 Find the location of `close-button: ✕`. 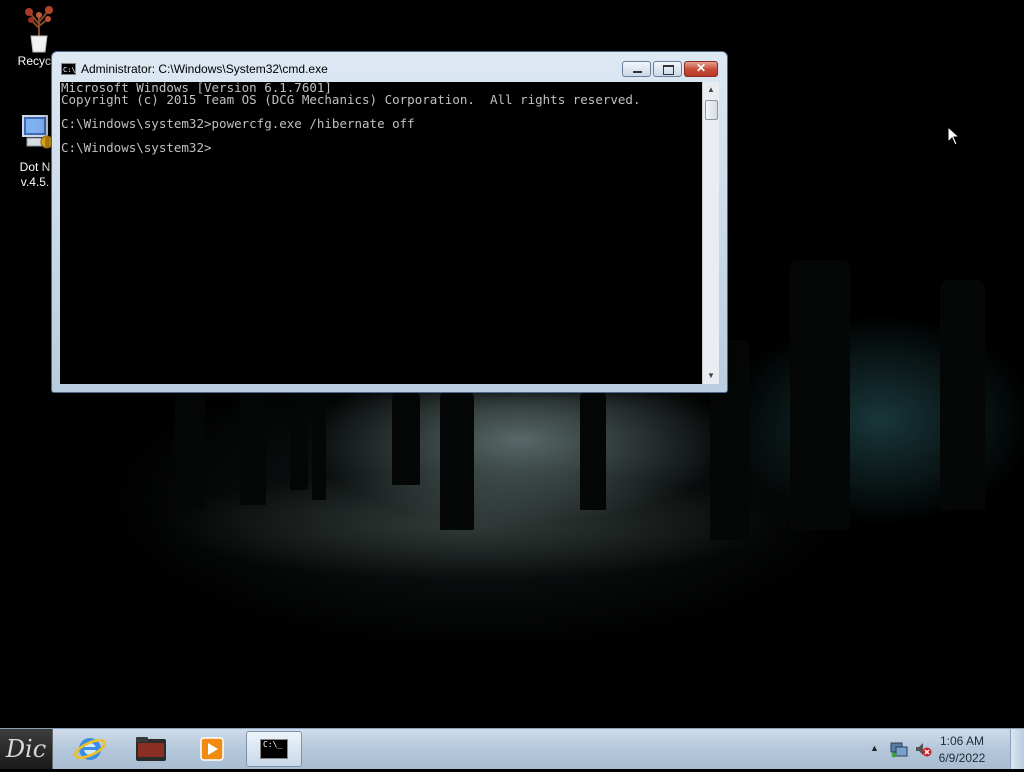

close-button: ✕ is located at coordinates (701, 69).